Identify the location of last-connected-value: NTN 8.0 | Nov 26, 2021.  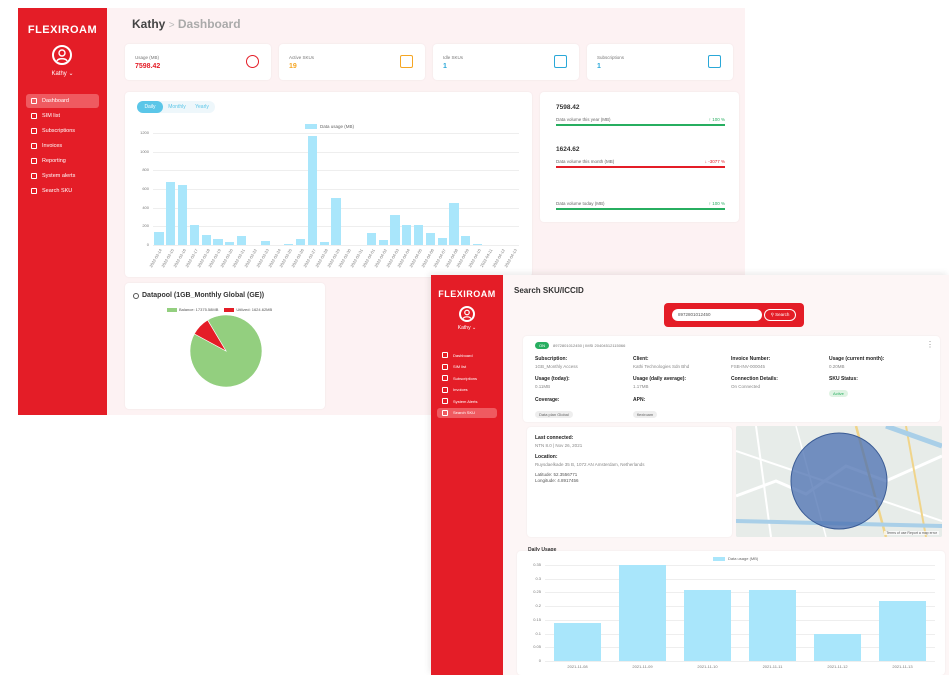
(559, 445).